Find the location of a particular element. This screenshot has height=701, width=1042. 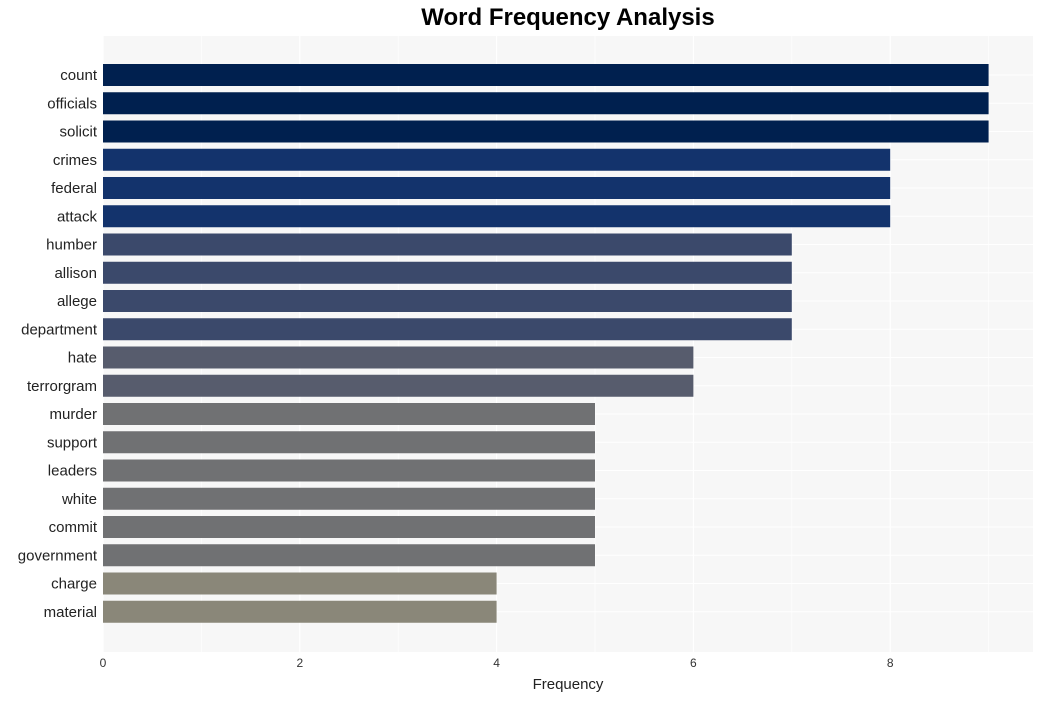

bar-support is located at coordinates (349, 442).